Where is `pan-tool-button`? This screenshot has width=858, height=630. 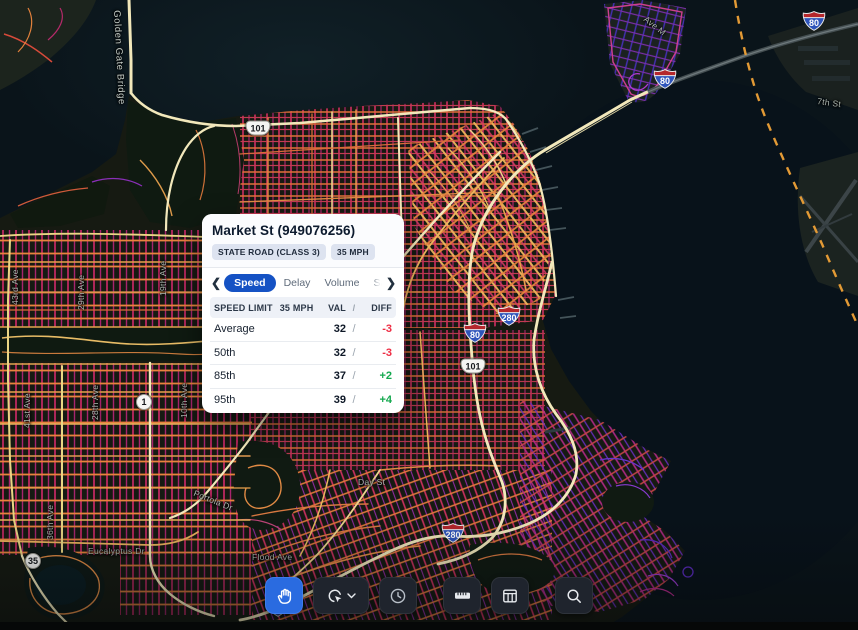 pan-tool-button is located at coordinates (284, 595).